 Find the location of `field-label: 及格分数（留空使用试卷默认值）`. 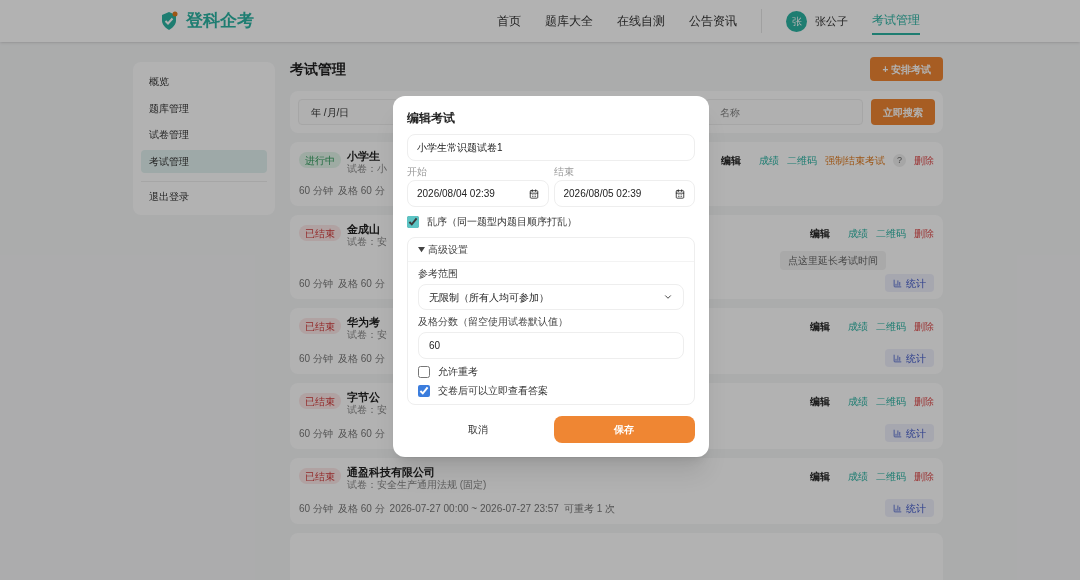

field-label: 及格分数（留空使用试卷默认值） is located at coordinates (493, 322).